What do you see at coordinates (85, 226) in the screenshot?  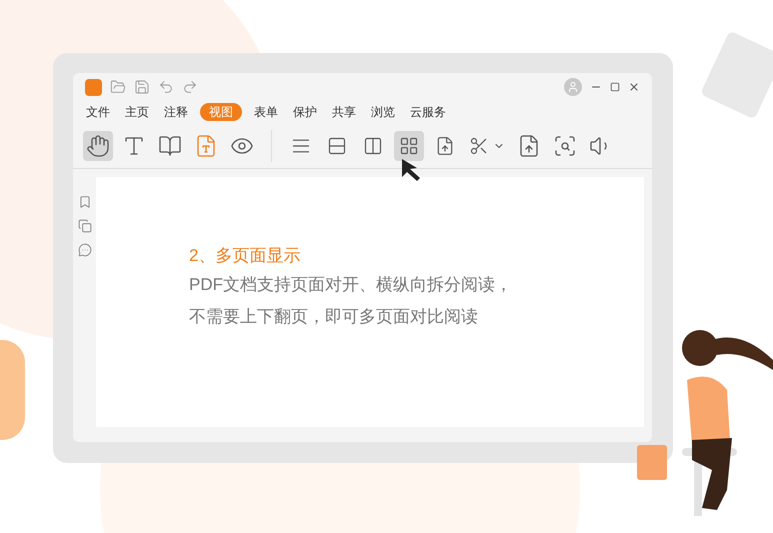 I see `pages-icon` at bounding box center [85, 226].